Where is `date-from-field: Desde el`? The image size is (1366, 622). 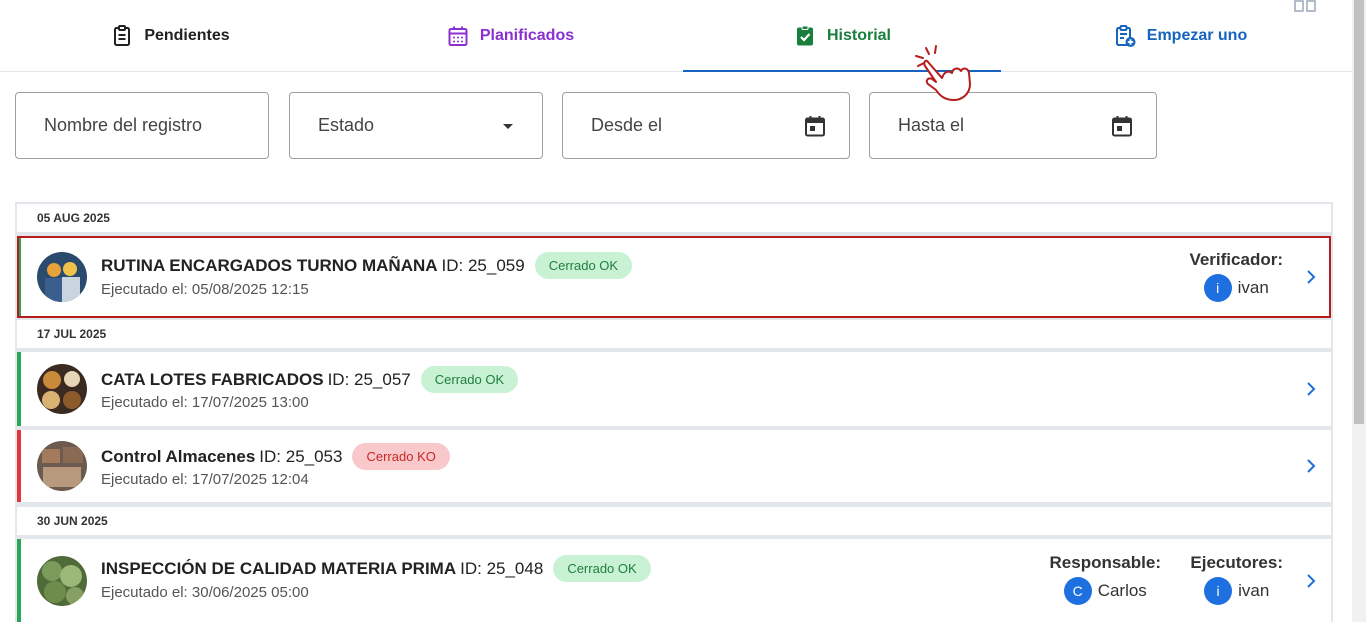
date-from-field: Desde el is located at coordinates (706, 125).